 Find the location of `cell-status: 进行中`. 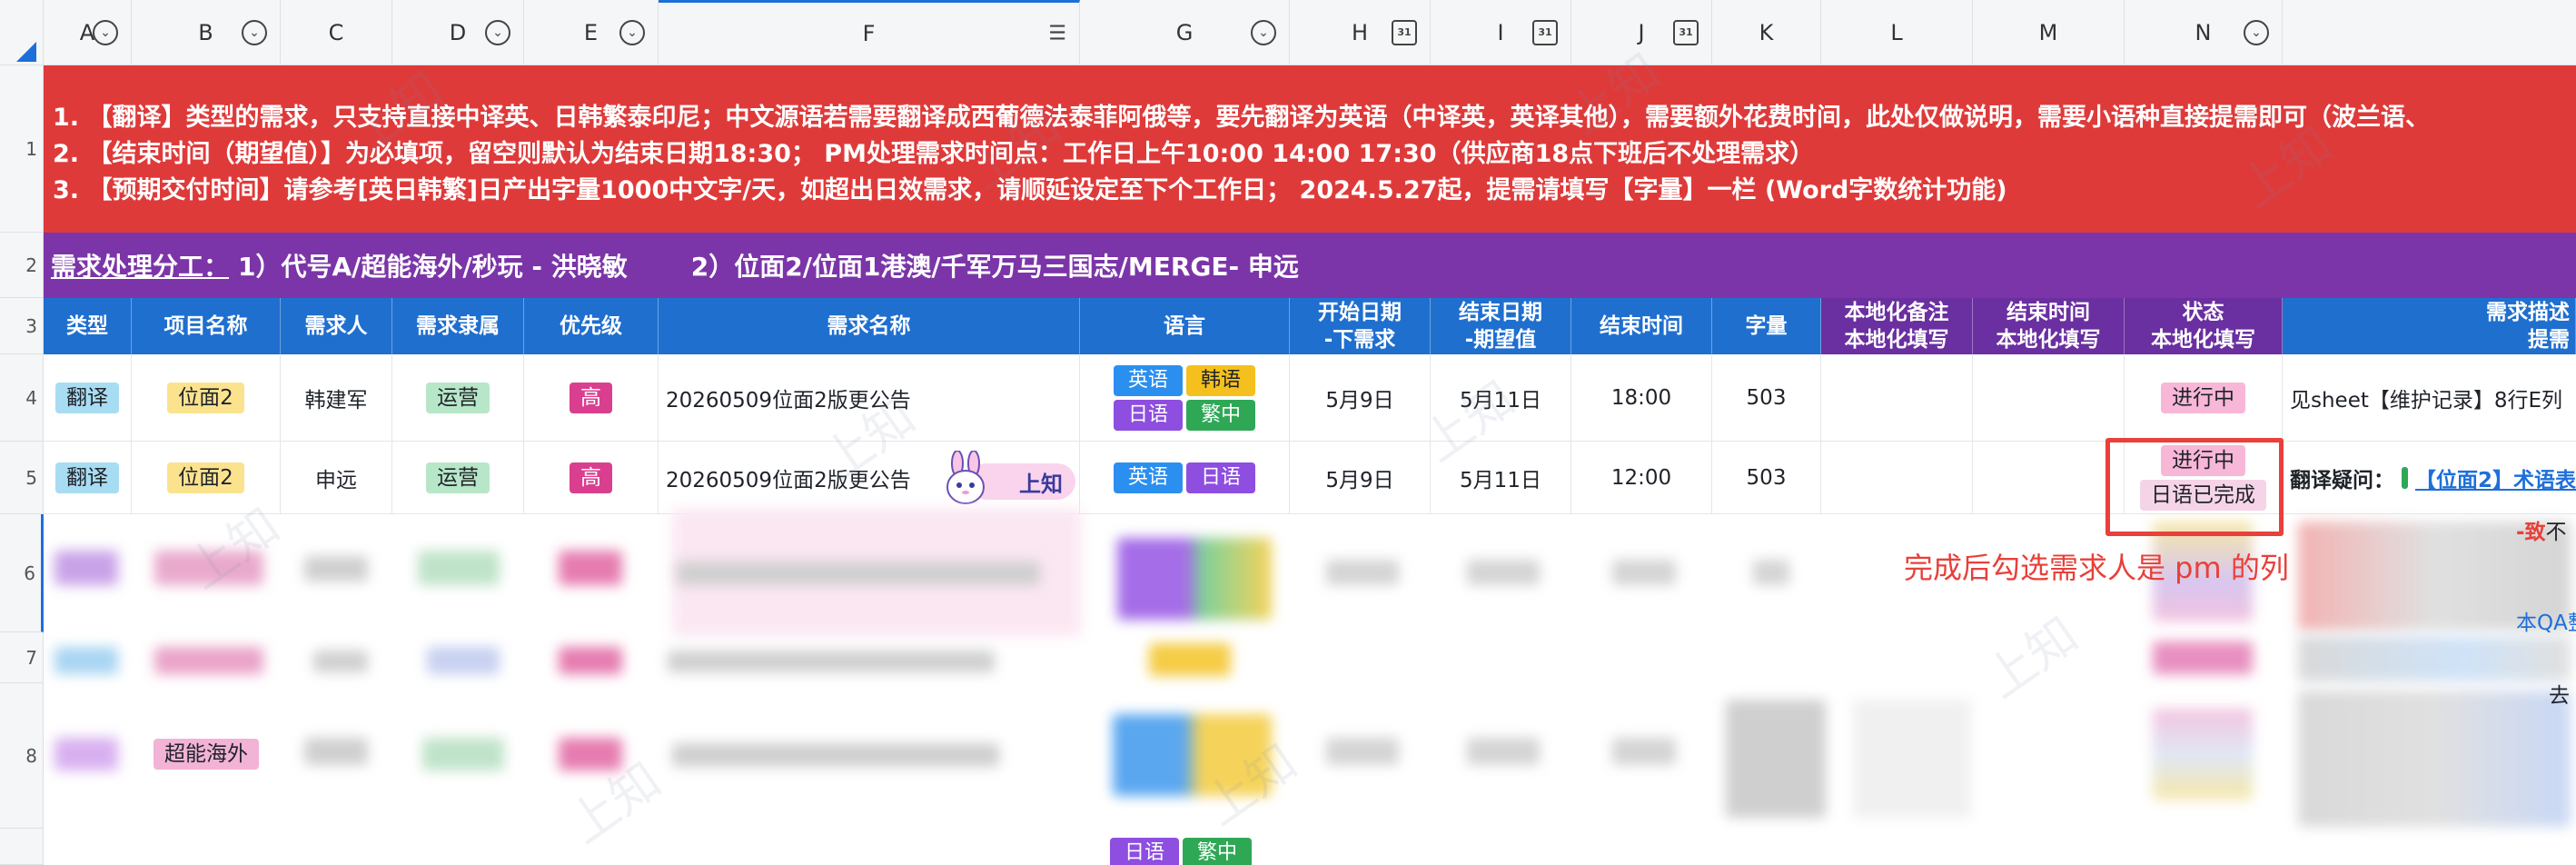

cell-status: 进行中 is located at coordinates (2204, 398).